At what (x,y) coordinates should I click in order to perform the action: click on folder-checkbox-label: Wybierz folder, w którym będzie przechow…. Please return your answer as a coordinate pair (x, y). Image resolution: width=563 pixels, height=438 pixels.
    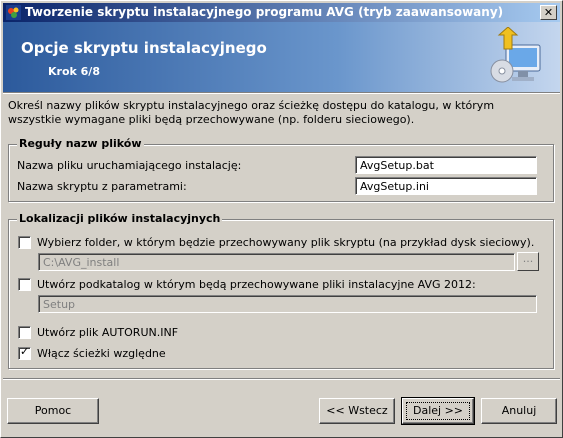
    Looking at the image, I should click on (286, 242).